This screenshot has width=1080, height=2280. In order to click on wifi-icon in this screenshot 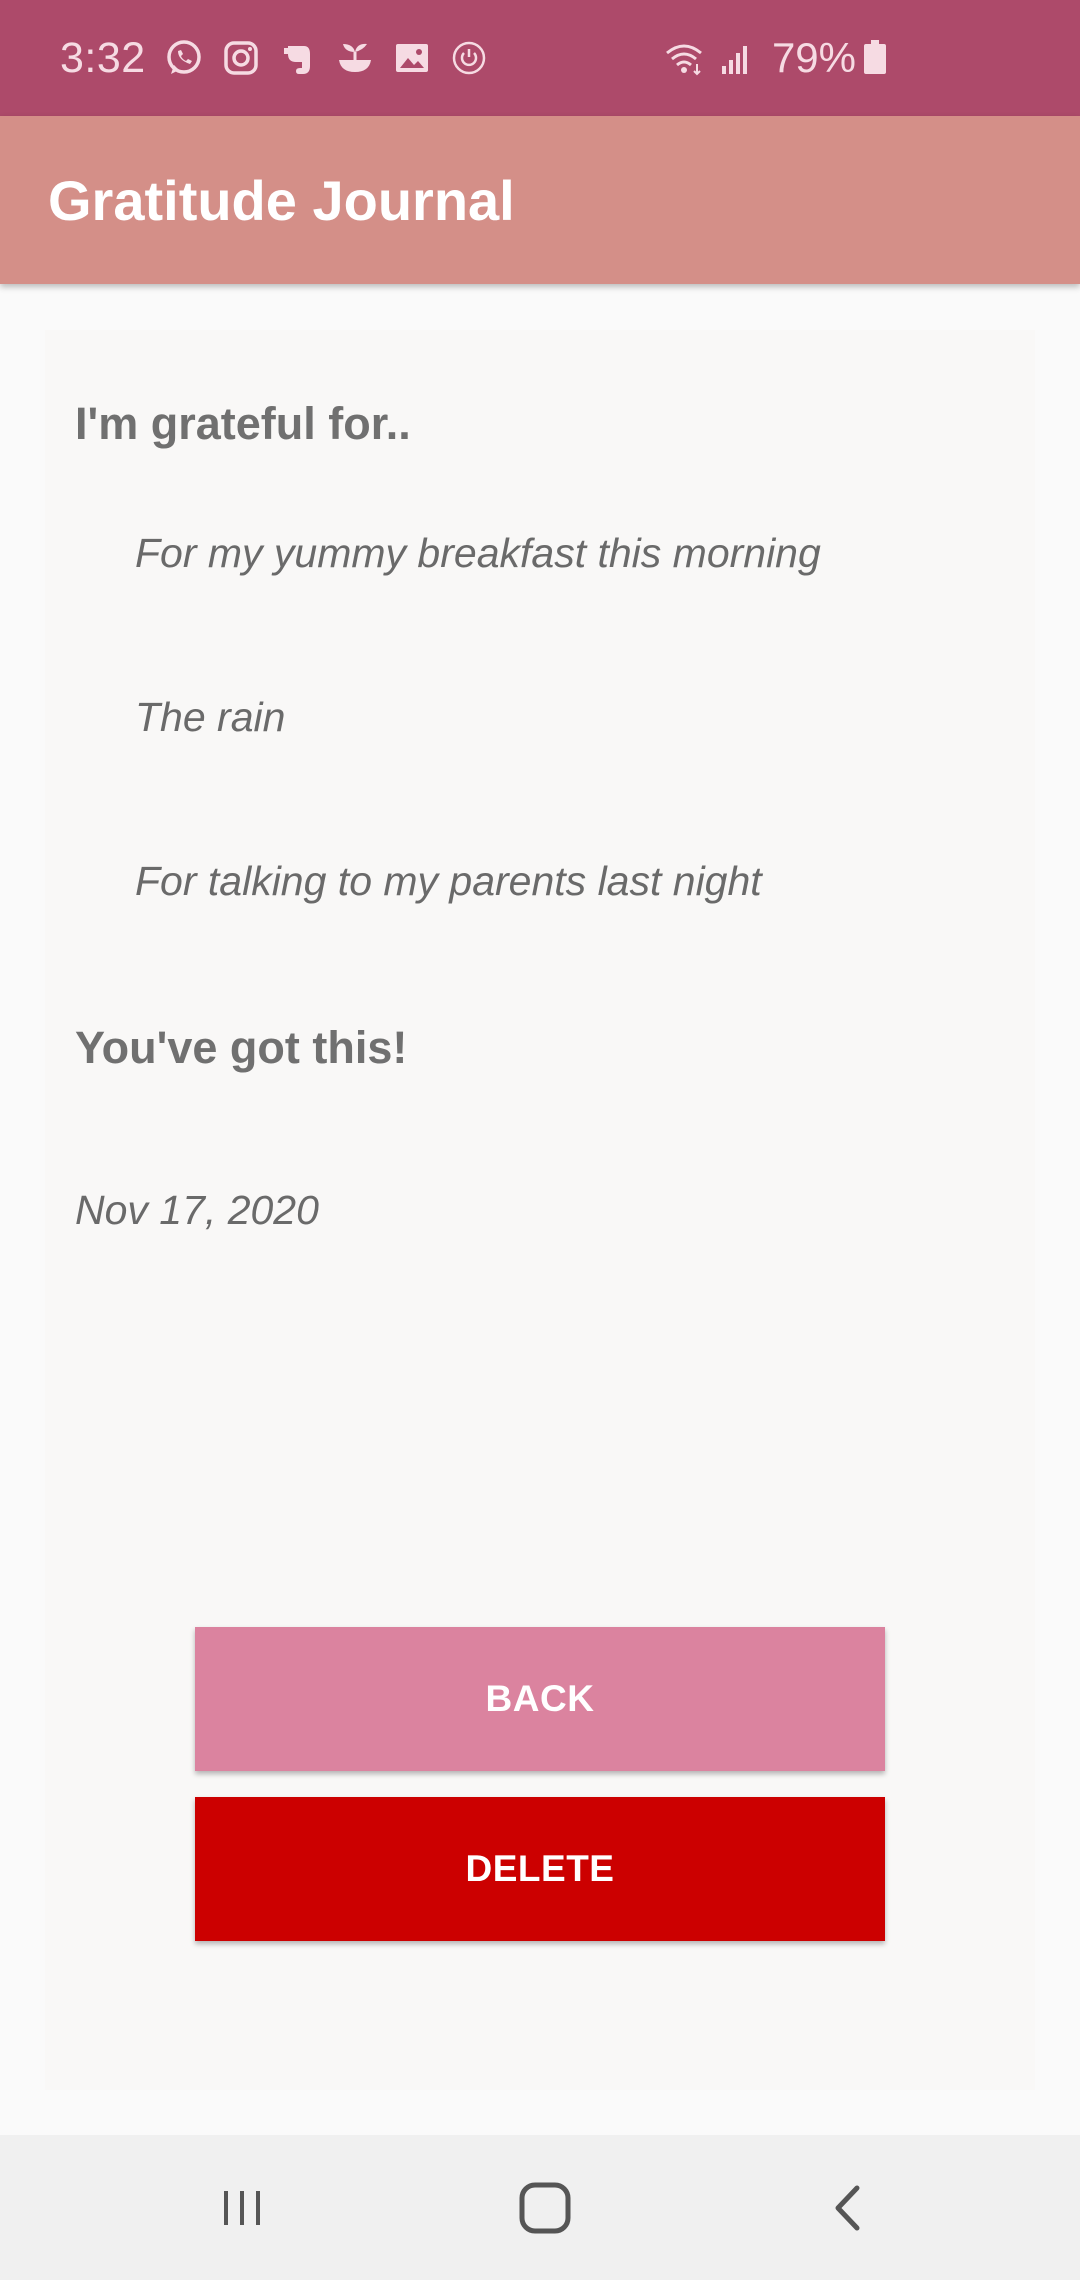, I will do `click(684, 58)`.